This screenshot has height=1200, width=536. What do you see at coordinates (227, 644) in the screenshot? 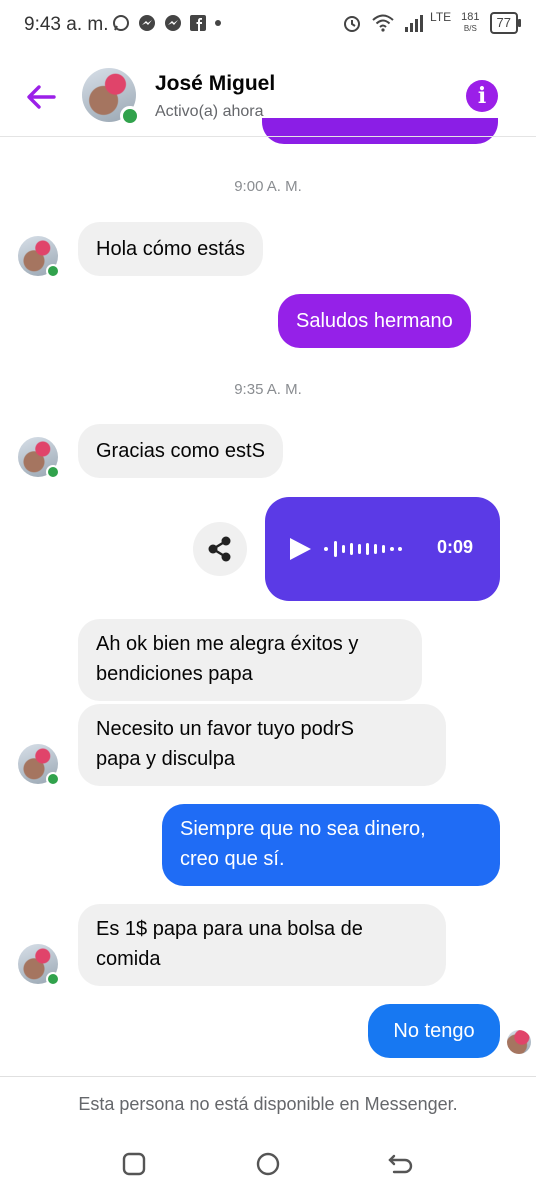
I see `message-line: Ah ok bien me alegra éxitos y` at bounding box center [227, 644].